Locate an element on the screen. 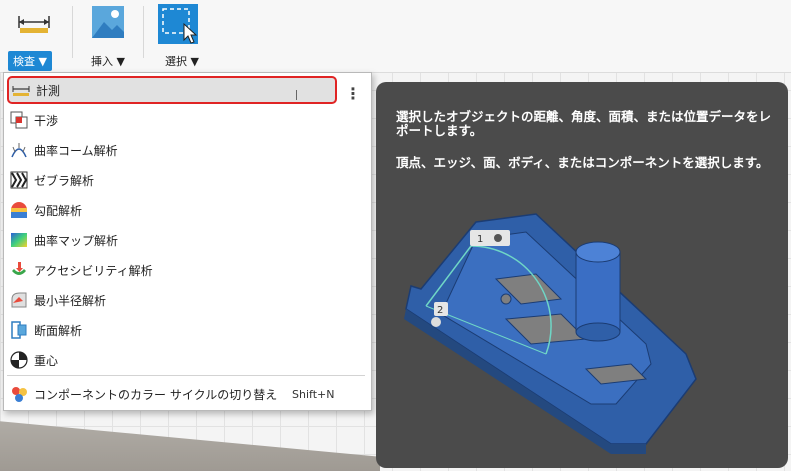  select-menu-button: 選択 ▼ is located at coordinates (182, 61).